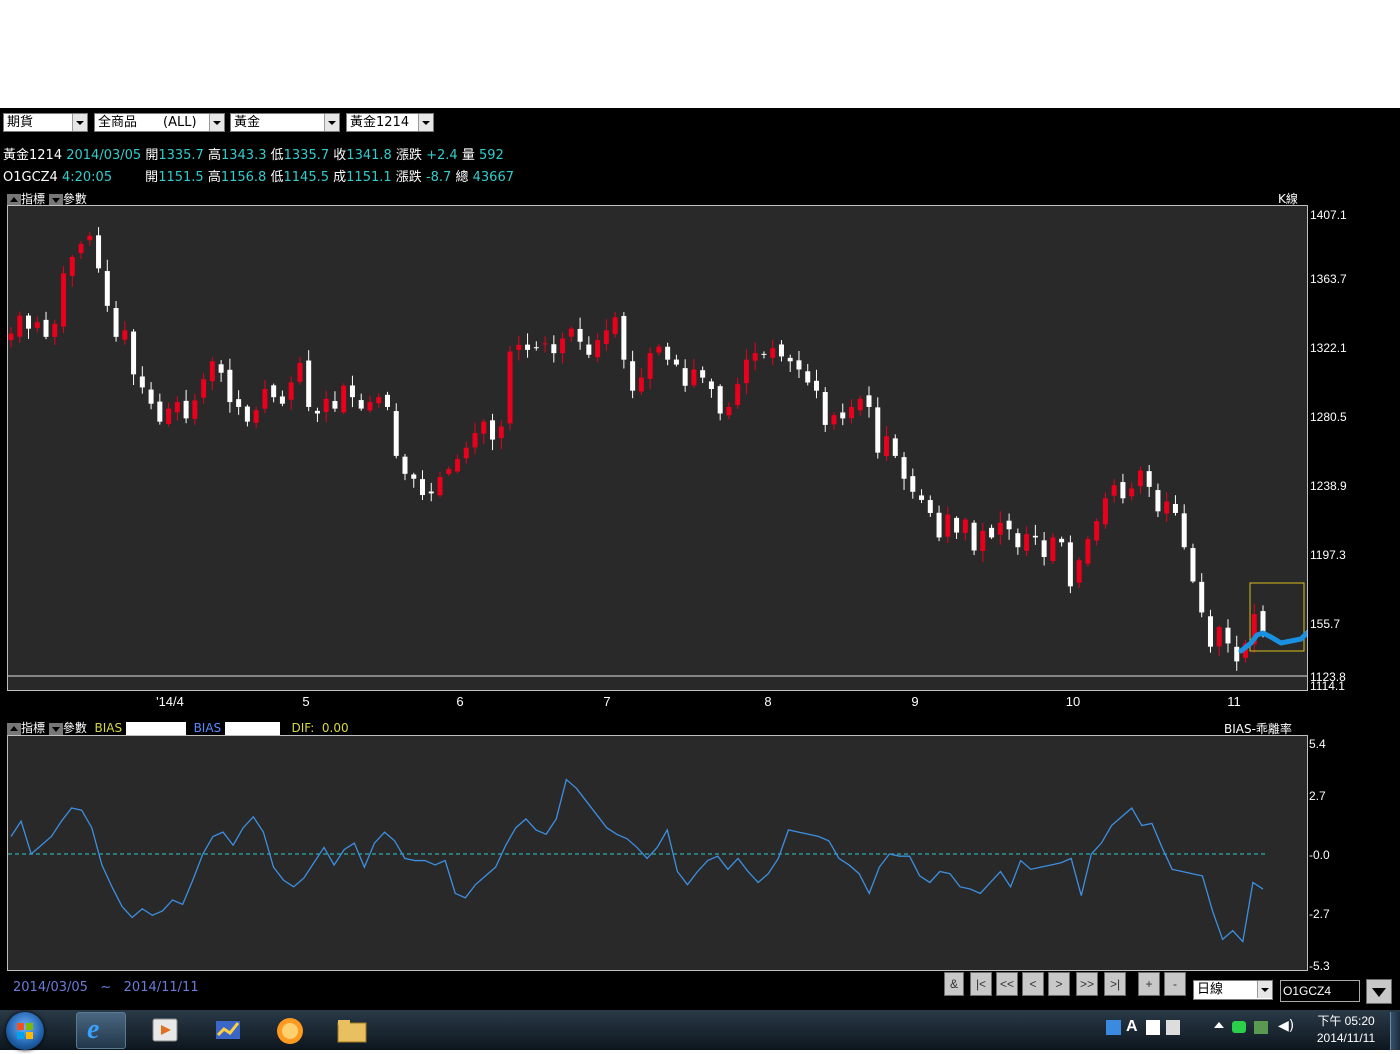  I want to click on ie-logo-icon: e, so click(93, 1029).